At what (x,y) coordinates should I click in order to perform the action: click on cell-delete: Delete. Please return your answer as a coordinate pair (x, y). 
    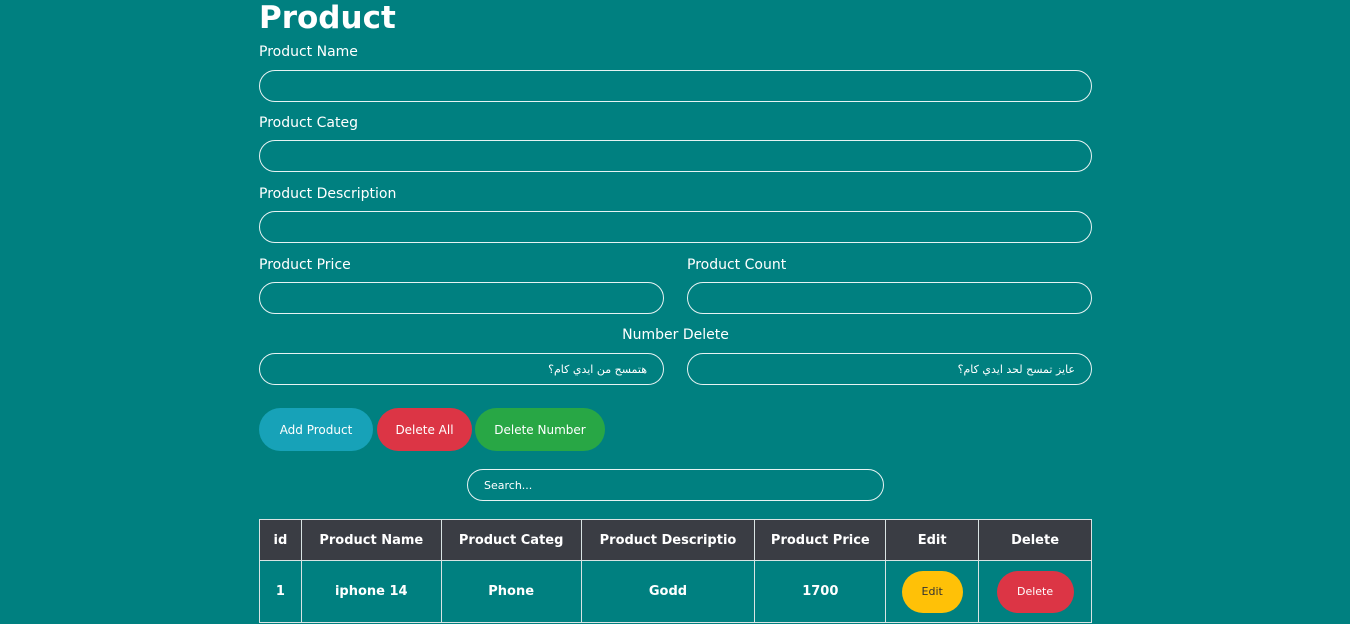
    Looking at the image, I should click on (1035, 591).